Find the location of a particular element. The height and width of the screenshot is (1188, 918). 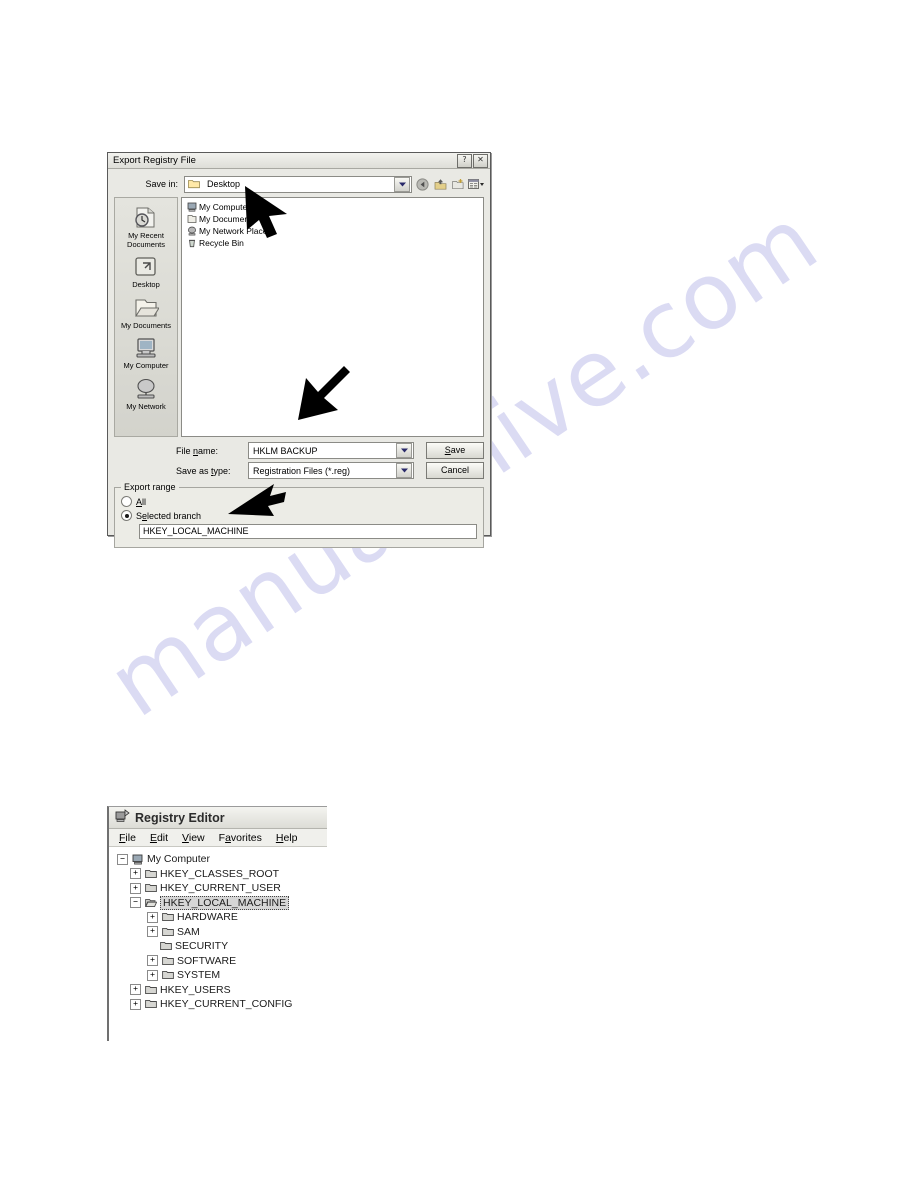

new-folder-icon is located at coordinates (458, 184).